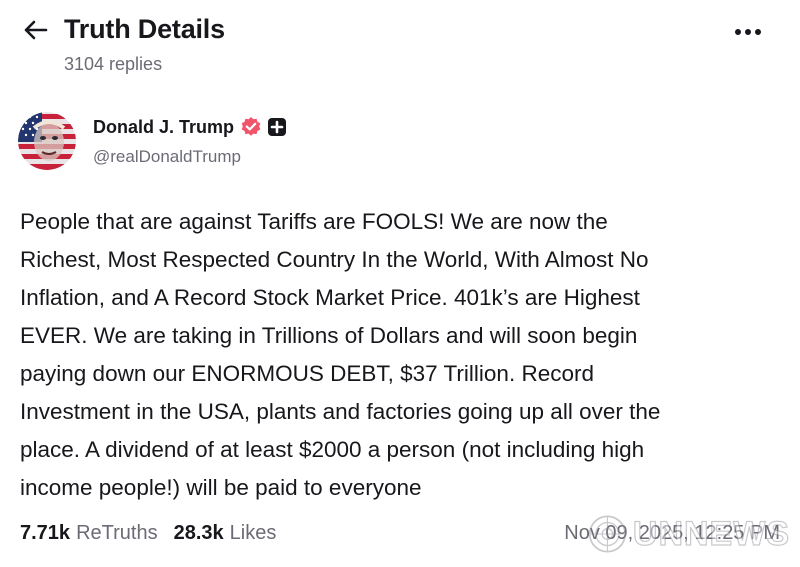 The image size is (800, 567). I want to click on page-title: Truth Details, so click(144, 29).